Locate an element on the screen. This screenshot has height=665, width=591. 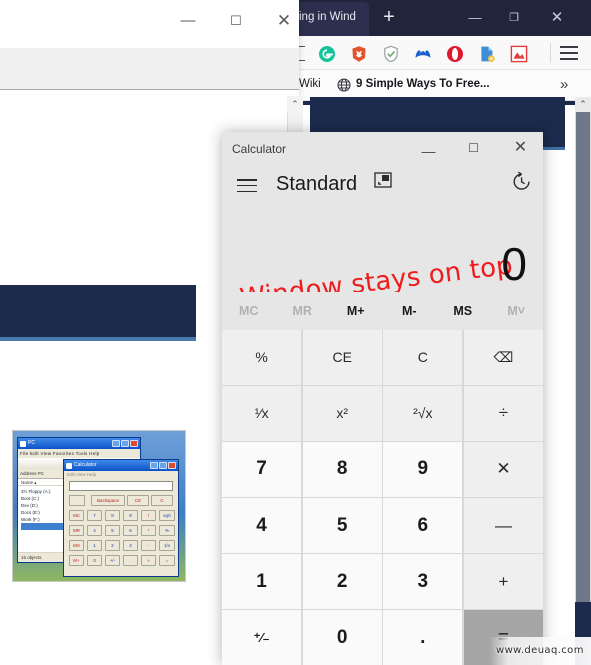
thumbnail-explorer-menubar: File Edit View Favorites Tools Help is located at coordinates (79, 453).